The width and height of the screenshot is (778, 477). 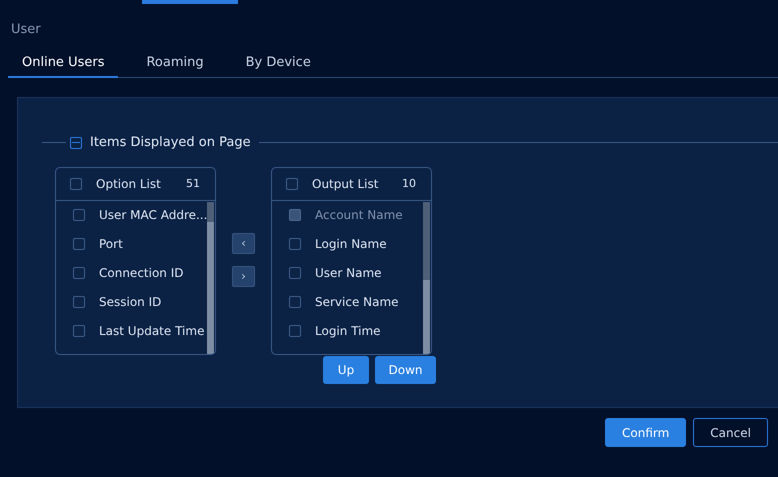 I want to click on list-item: Port, so click(x=135, y=244).